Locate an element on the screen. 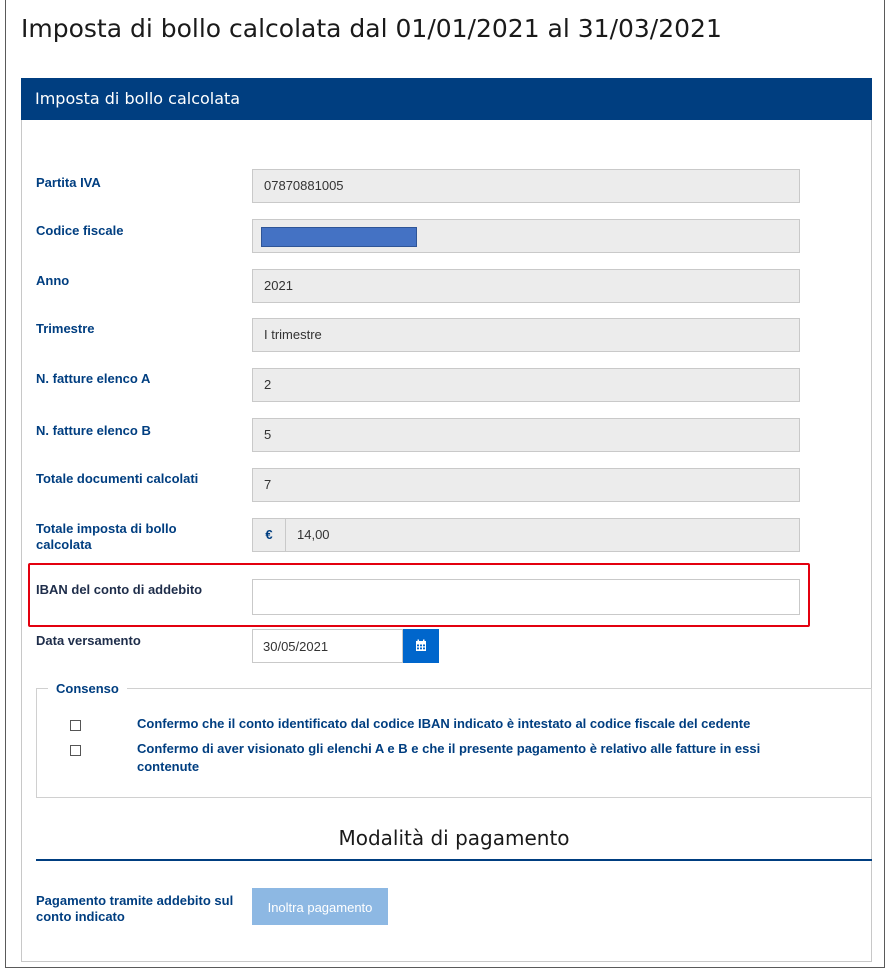 Image resolution: width=892 pixels, height=970 pixels. trimestre-field: I trimestre is located at coordinates (526, 335).